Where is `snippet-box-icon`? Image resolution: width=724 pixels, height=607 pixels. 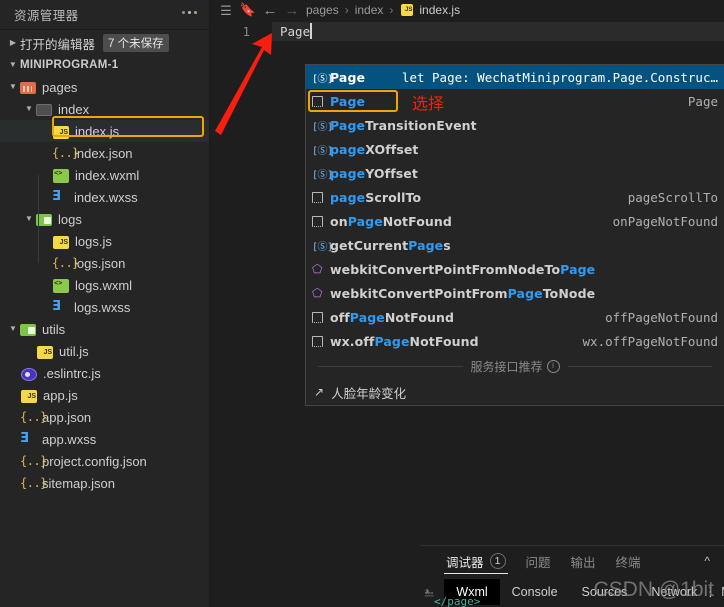
snippet-box-icon is located at coordinates (321, 197).